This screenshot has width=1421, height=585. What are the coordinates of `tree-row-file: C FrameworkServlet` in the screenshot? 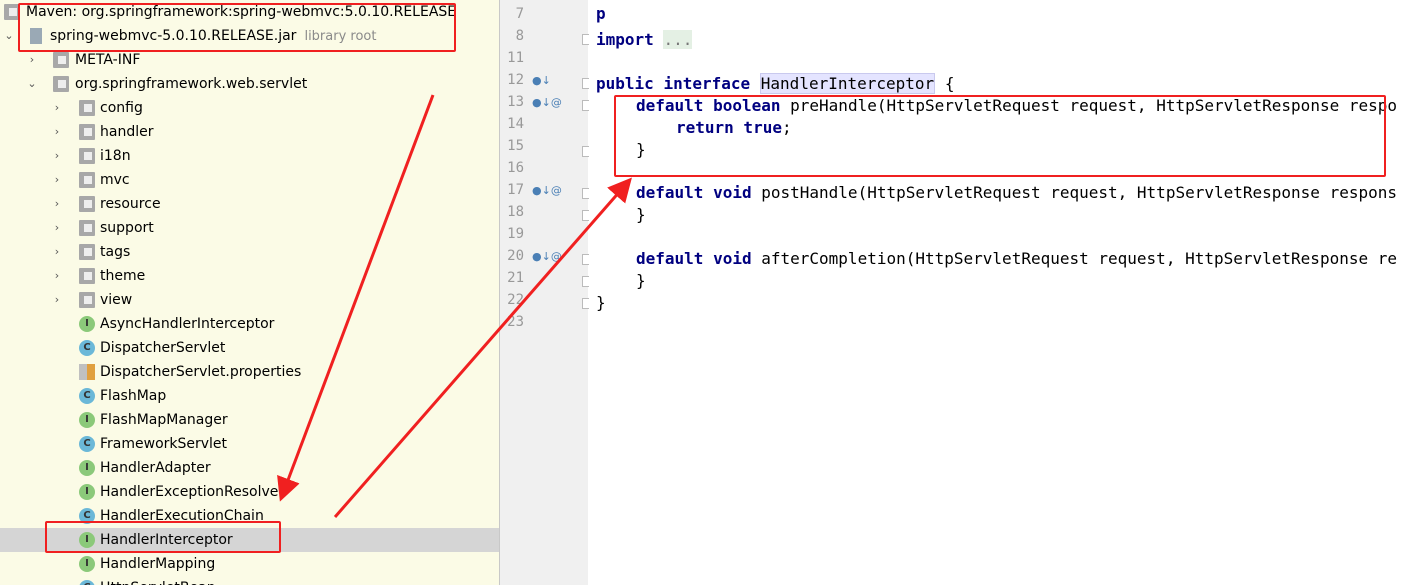 It's located at (249, 444).